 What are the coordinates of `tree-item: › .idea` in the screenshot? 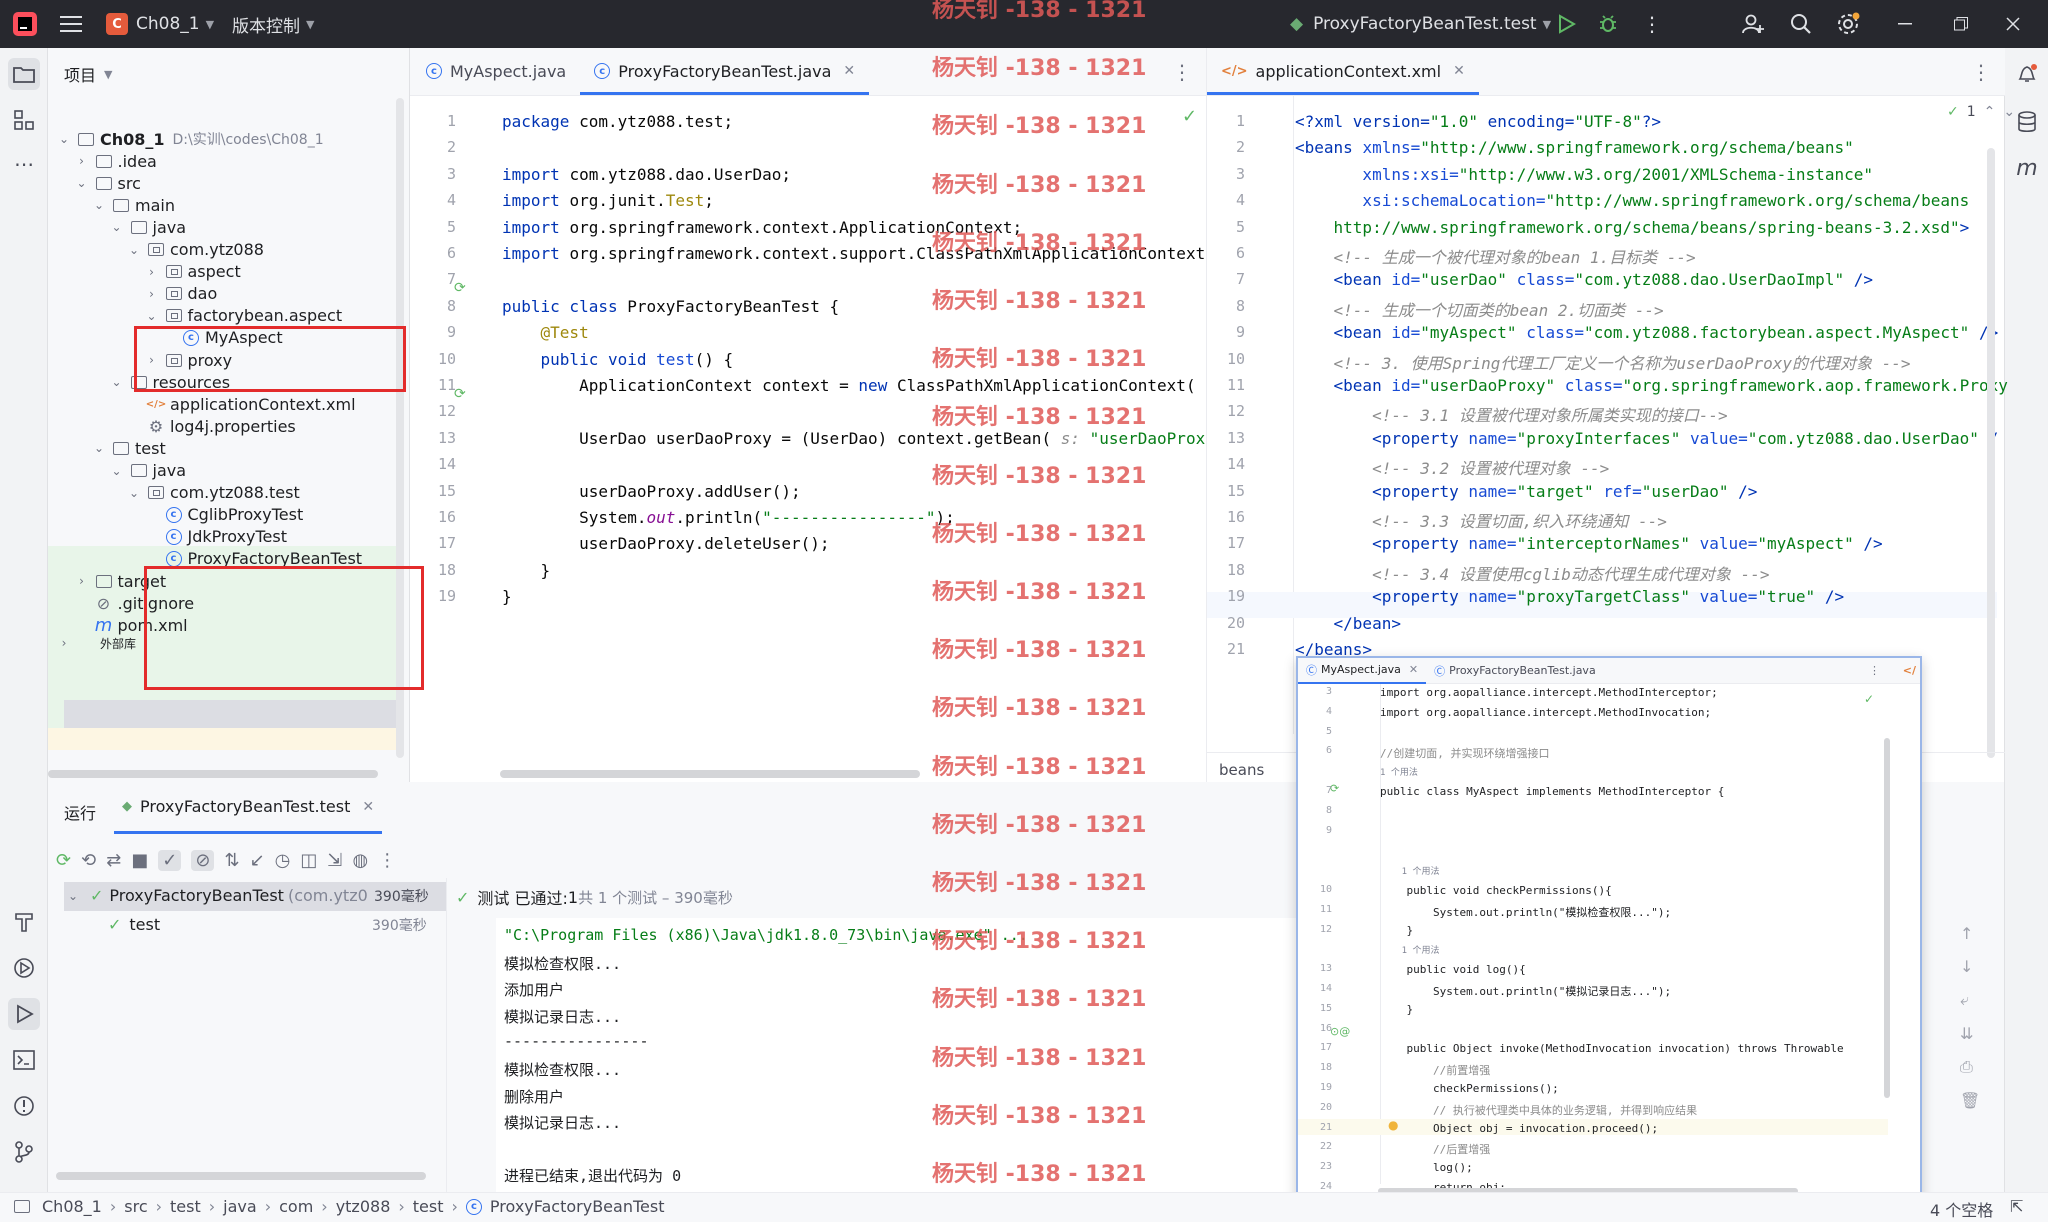 It's located at (229, 161).